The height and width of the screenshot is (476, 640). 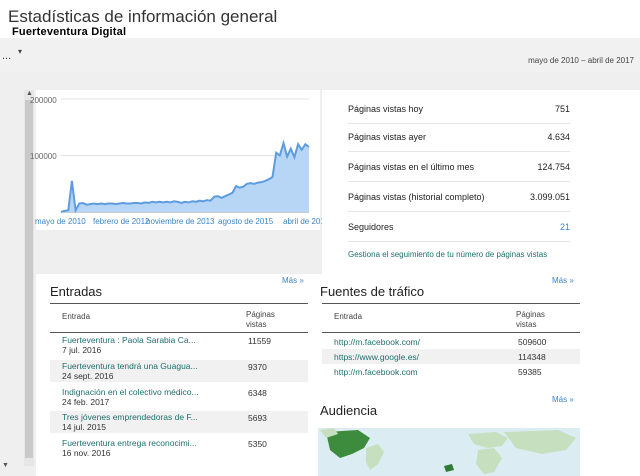 I want to click on x-tick-label: noviembre de 2013, so click(x=180, y=221).